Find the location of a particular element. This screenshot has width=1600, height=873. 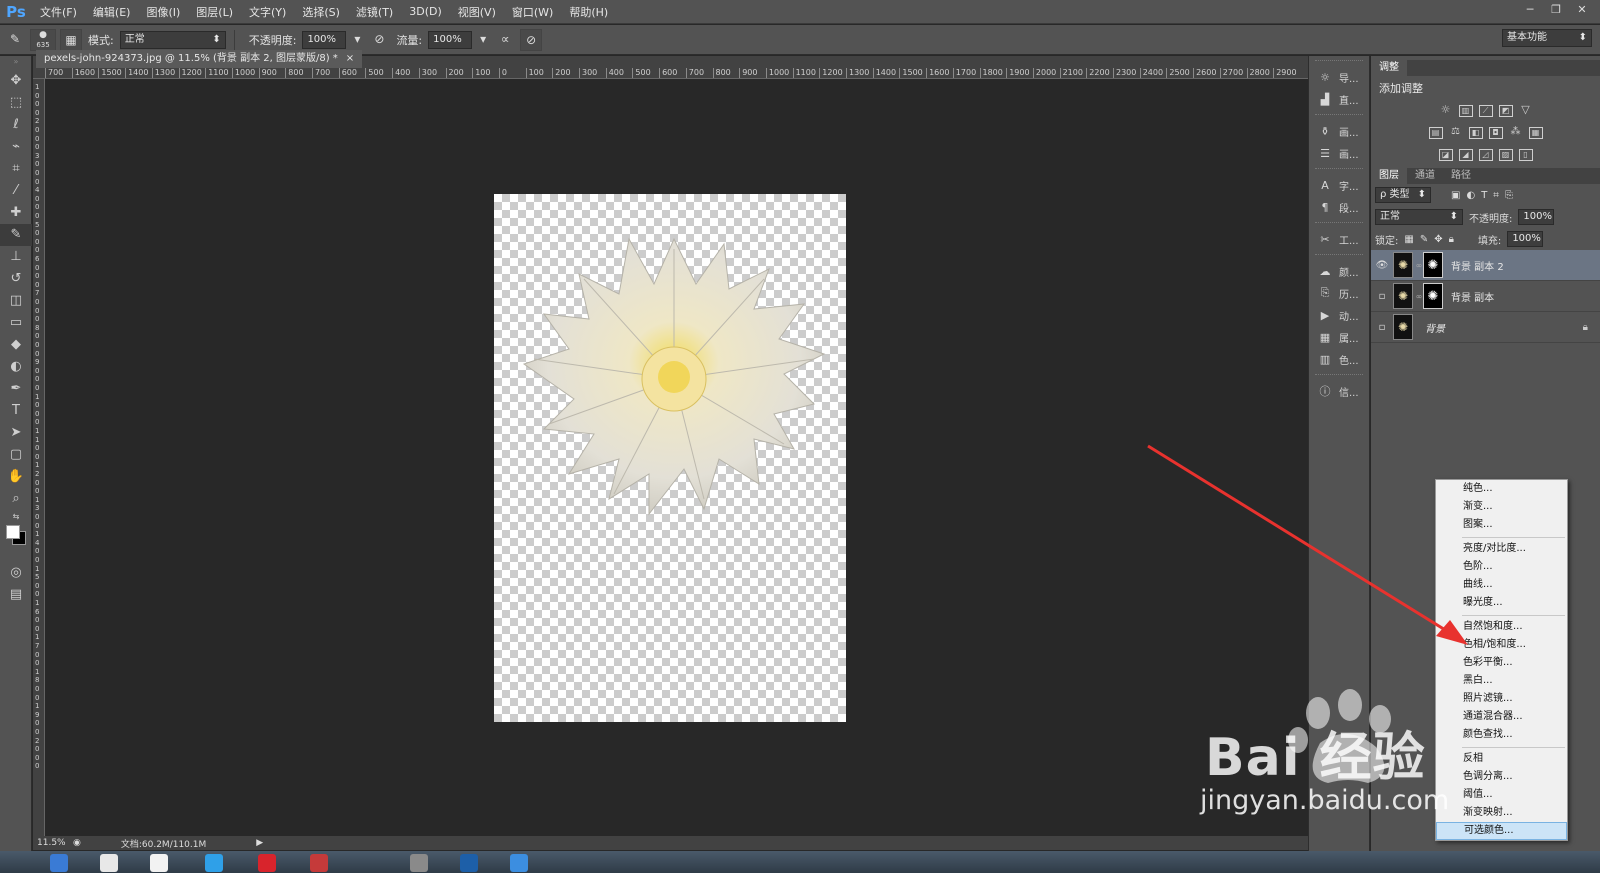

brush-size-picker: ● 635 is located at coordinates (43, 39).